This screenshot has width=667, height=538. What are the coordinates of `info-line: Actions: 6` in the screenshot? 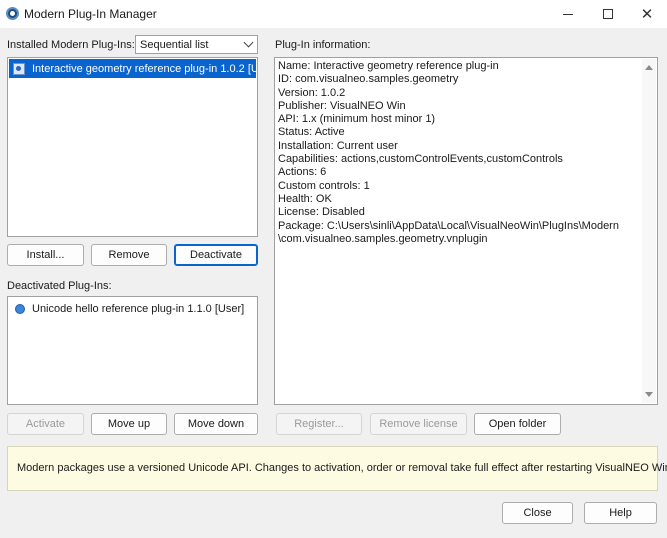 It's located at (302, 172).